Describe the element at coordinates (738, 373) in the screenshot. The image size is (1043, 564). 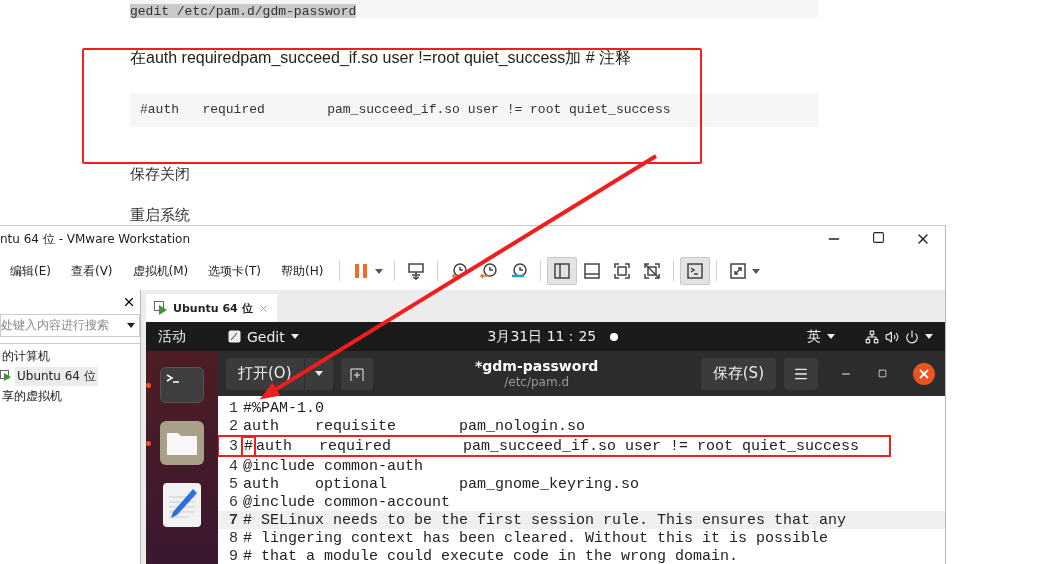
I see `save-button: 保存(S)` at that location.